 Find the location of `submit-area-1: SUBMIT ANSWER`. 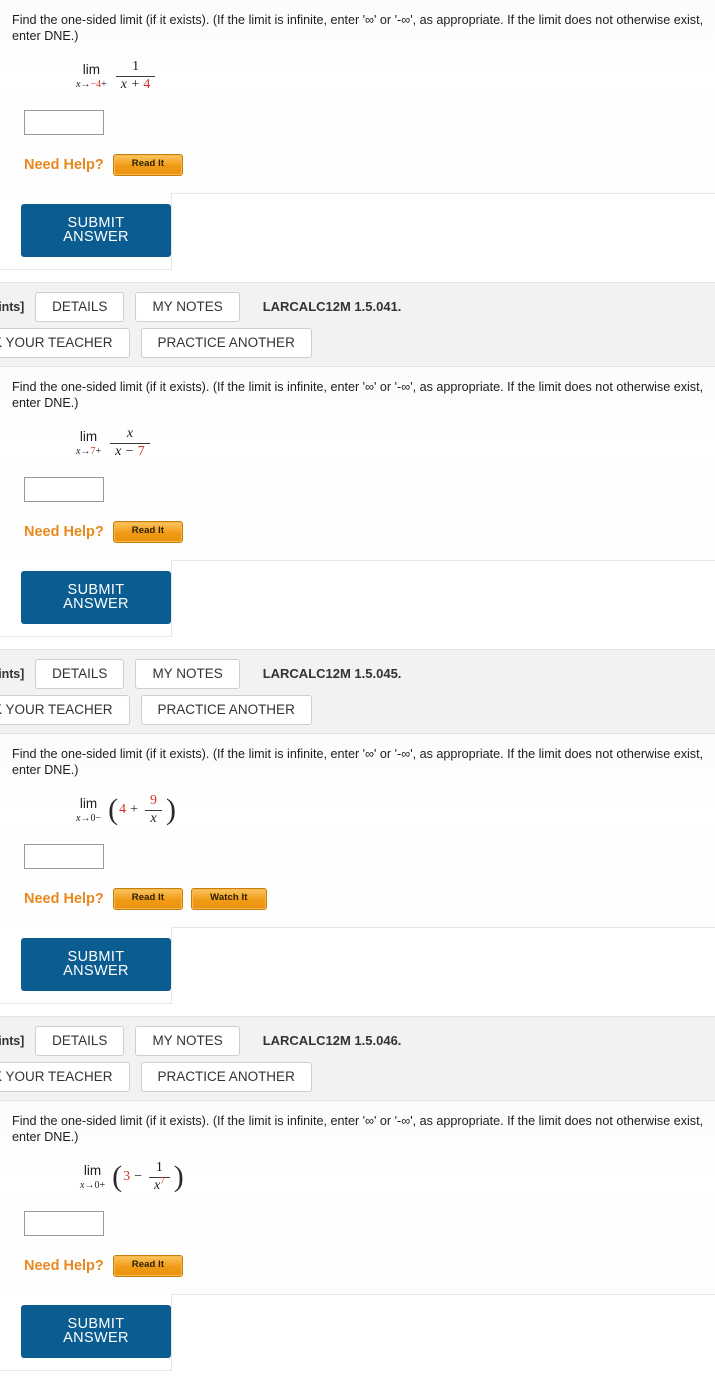

submit-area-1: SUBMIT ANSWER is located at coordinates (357, 237).